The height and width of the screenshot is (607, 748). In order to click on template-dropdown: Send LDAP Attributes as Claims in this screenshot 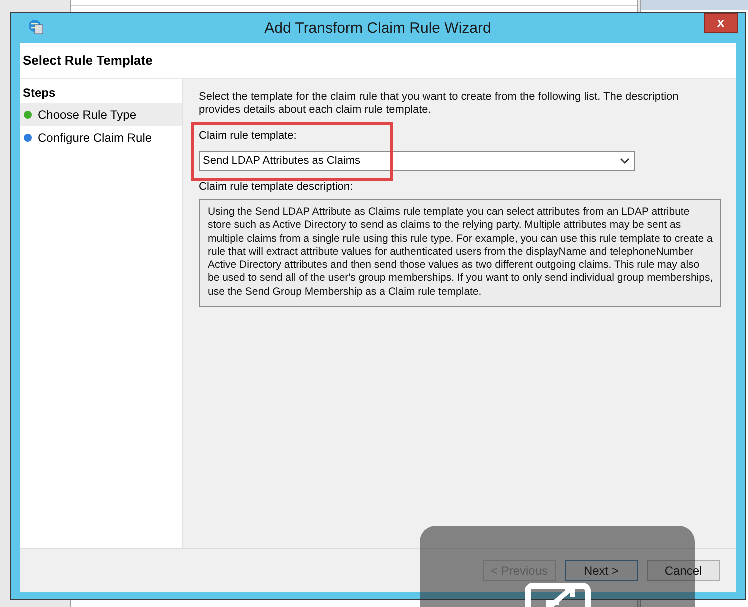, I will do `click(417, 161)`.